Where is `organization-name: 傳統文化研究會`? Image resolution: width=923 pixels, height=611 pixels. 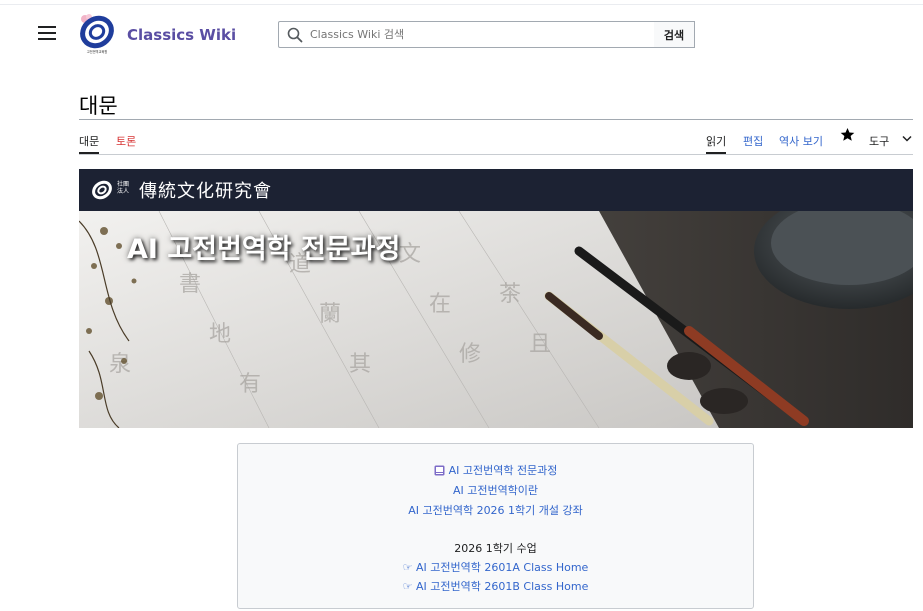 organization-name: 傳統文化研究會 is located at coordinates (205, 191).